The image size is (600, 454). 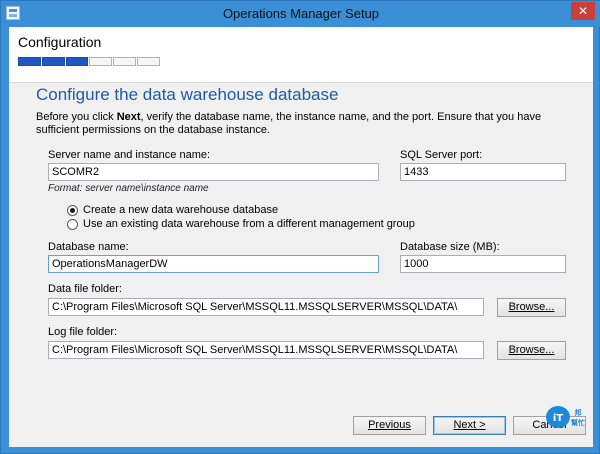 What do you see at coordinates (128, 117) in the screenshot?
I see `description-next-keyword: Next` at bounding box center [128, 117].